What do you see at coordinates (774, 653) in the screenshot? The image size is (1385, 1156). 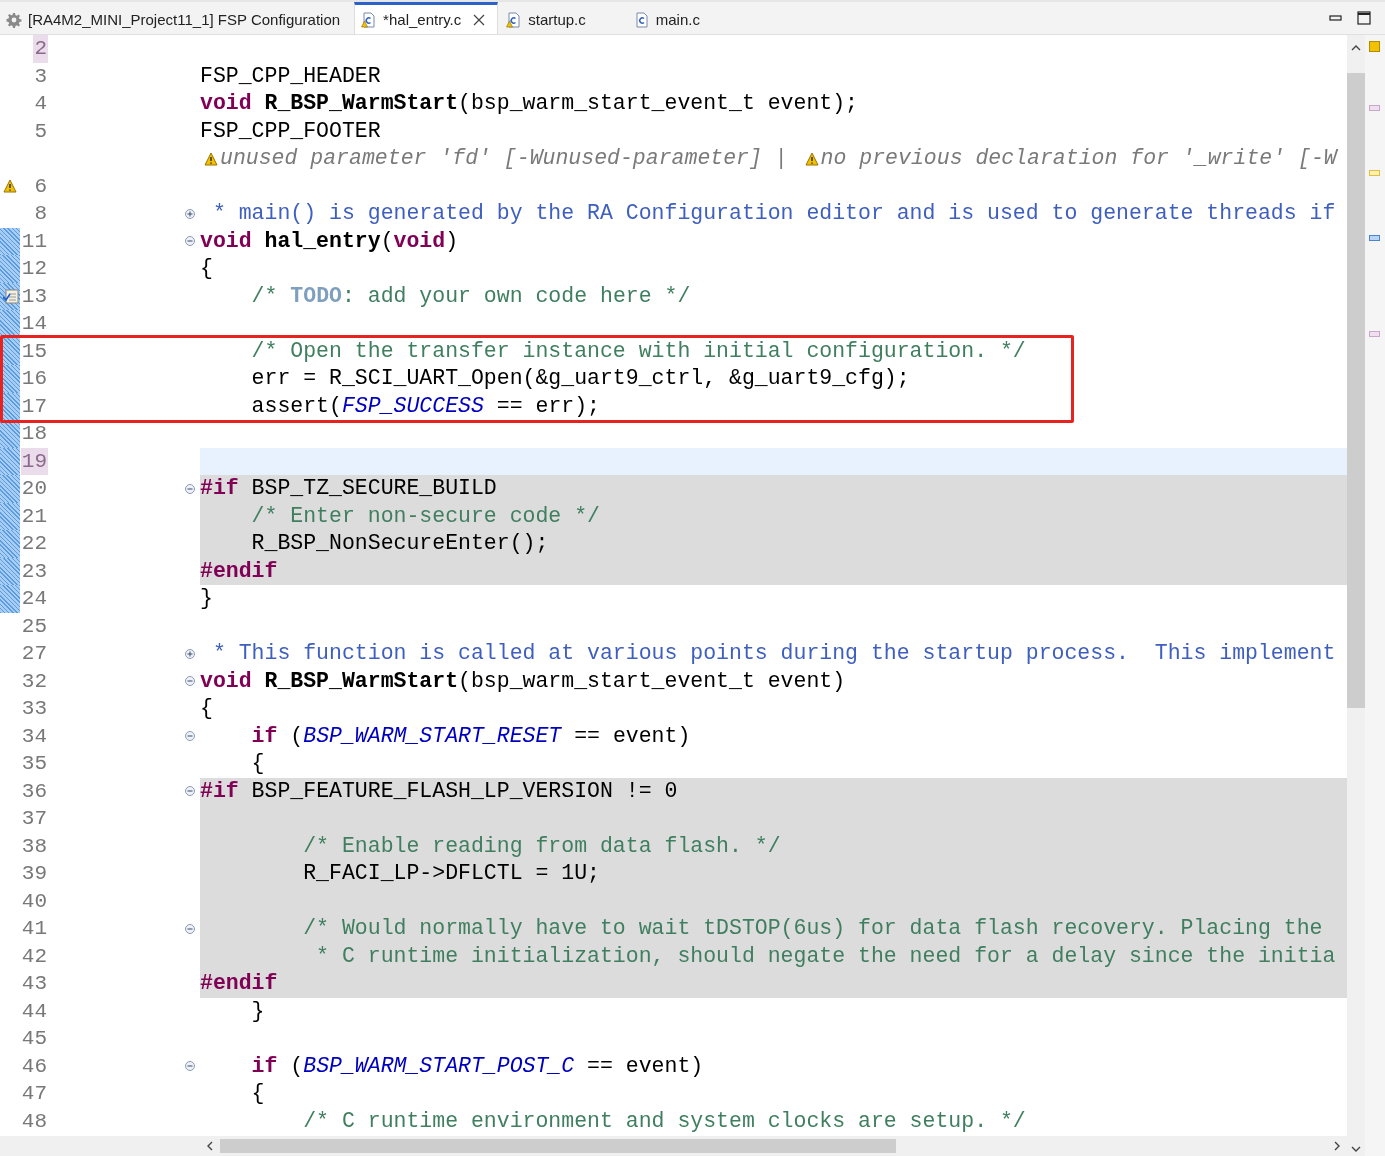 I see `code-line: * This function is called at various points during the startup process. This implement` at bounding box center [774, 653].